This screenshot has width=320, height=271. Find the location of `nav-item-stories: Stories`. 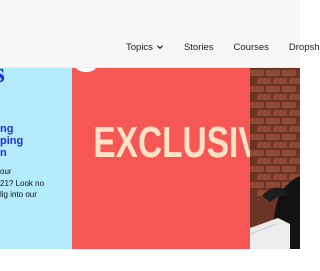

nav-item-stories: Stories is located at coordinates (199, 47).